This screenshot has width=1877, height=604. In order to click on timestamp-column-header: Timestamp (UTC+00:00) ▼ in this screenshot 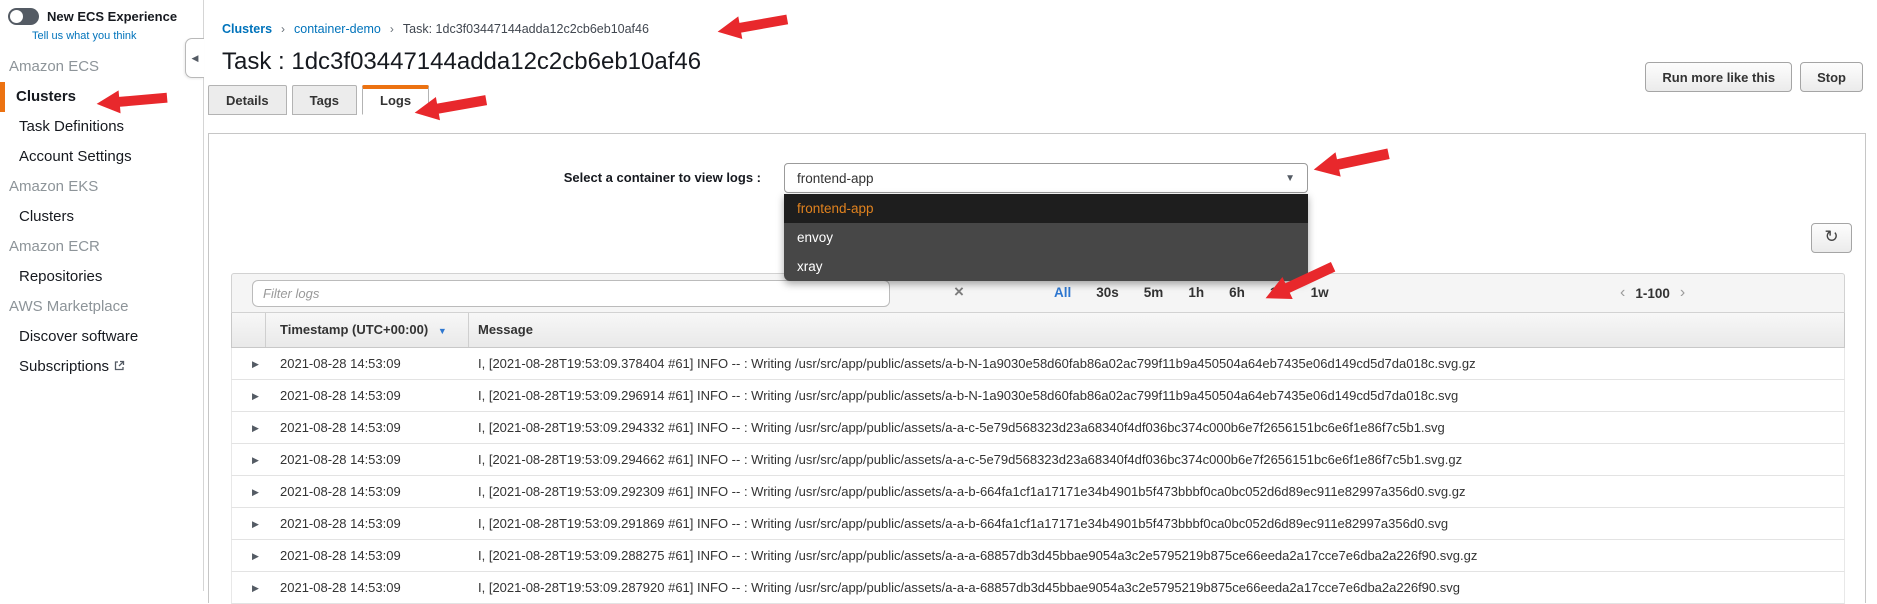, I will do `click(367, 330)`.